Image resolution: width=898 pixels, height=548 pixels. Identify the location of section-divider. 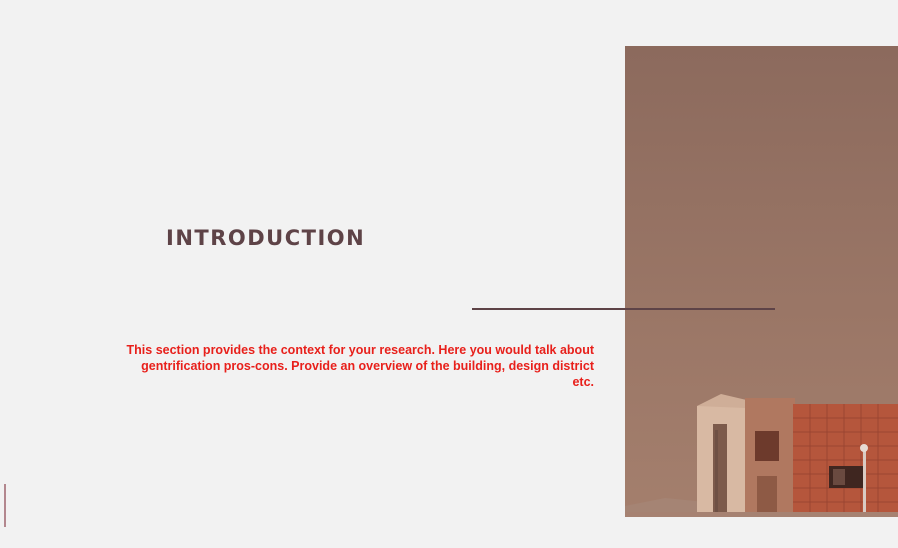
(623, 309).